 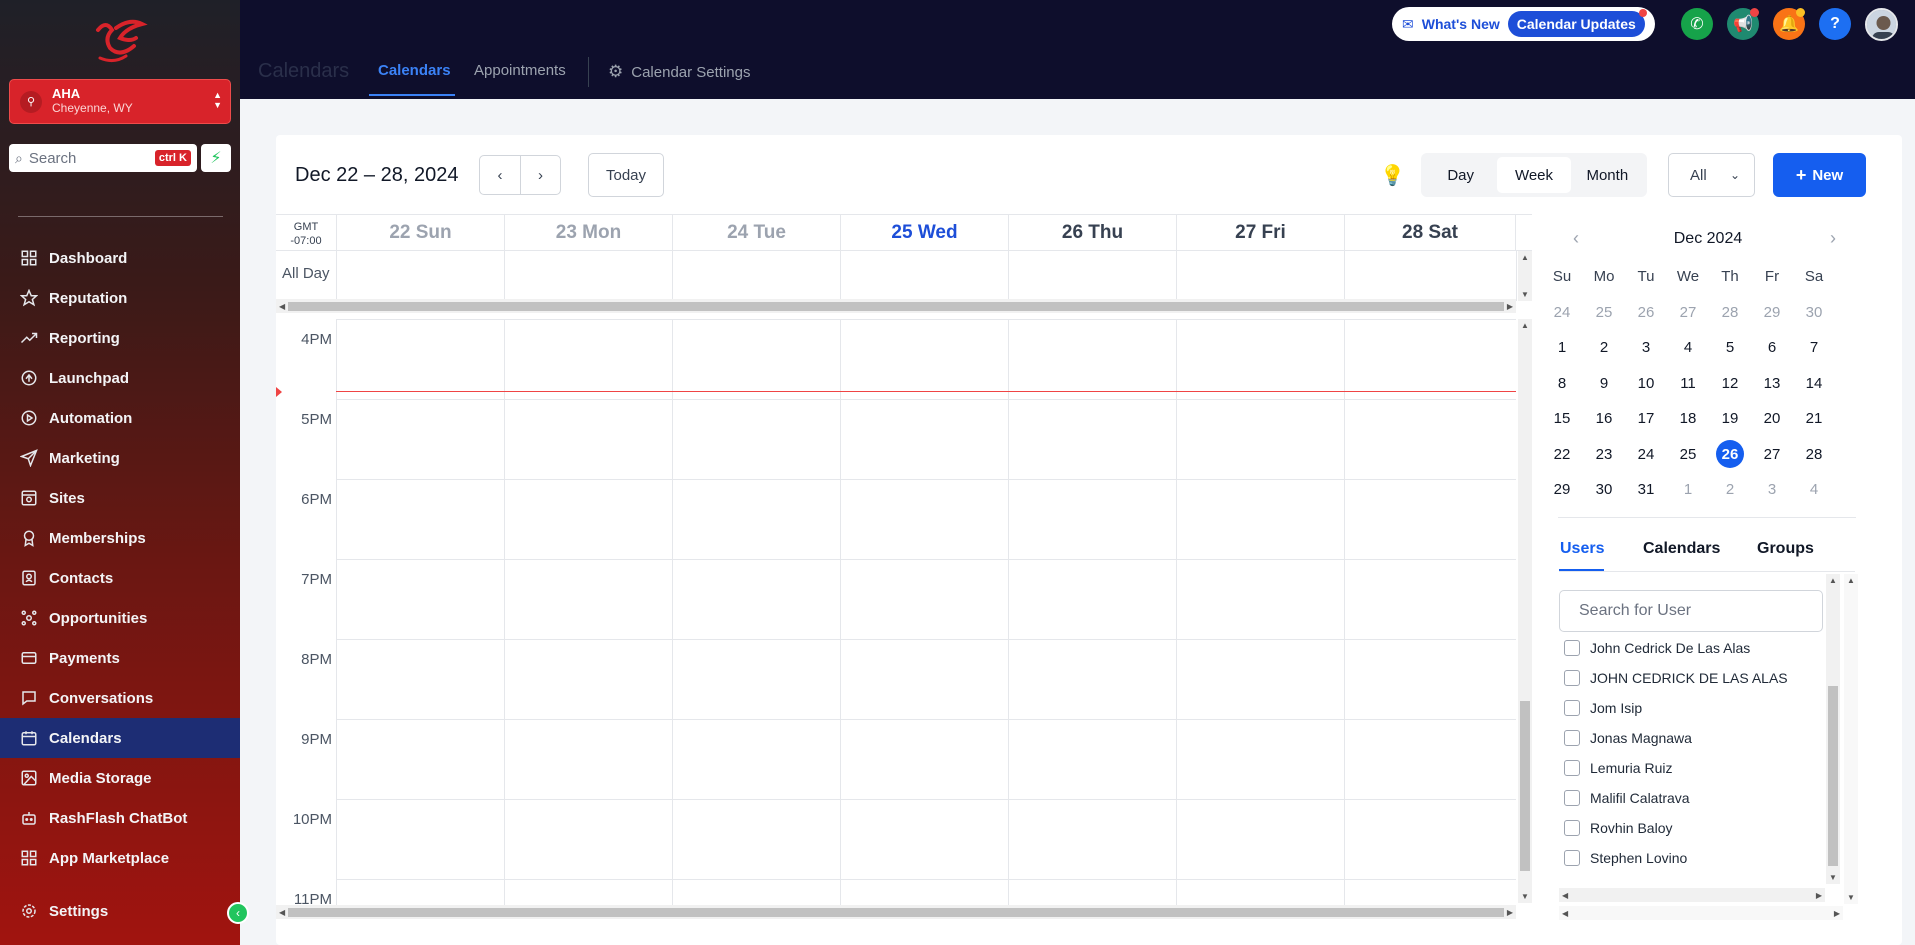 What do you see at coordinates (1525, 611) in the screenshot?
I see `time-grid-scrollbar: ▲ ▼` at bounding box center [1525, 611].